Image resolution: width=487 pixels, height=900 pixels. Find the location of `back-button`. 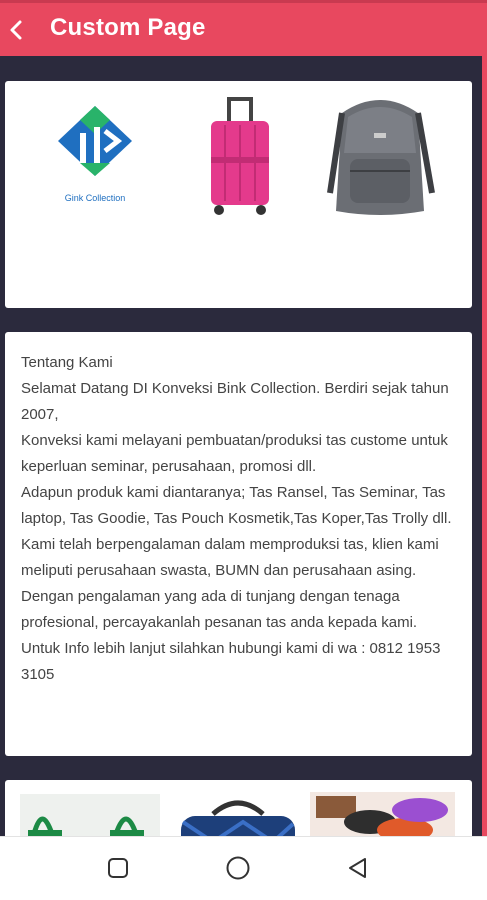

back-button is located at coordinates (16, 30).